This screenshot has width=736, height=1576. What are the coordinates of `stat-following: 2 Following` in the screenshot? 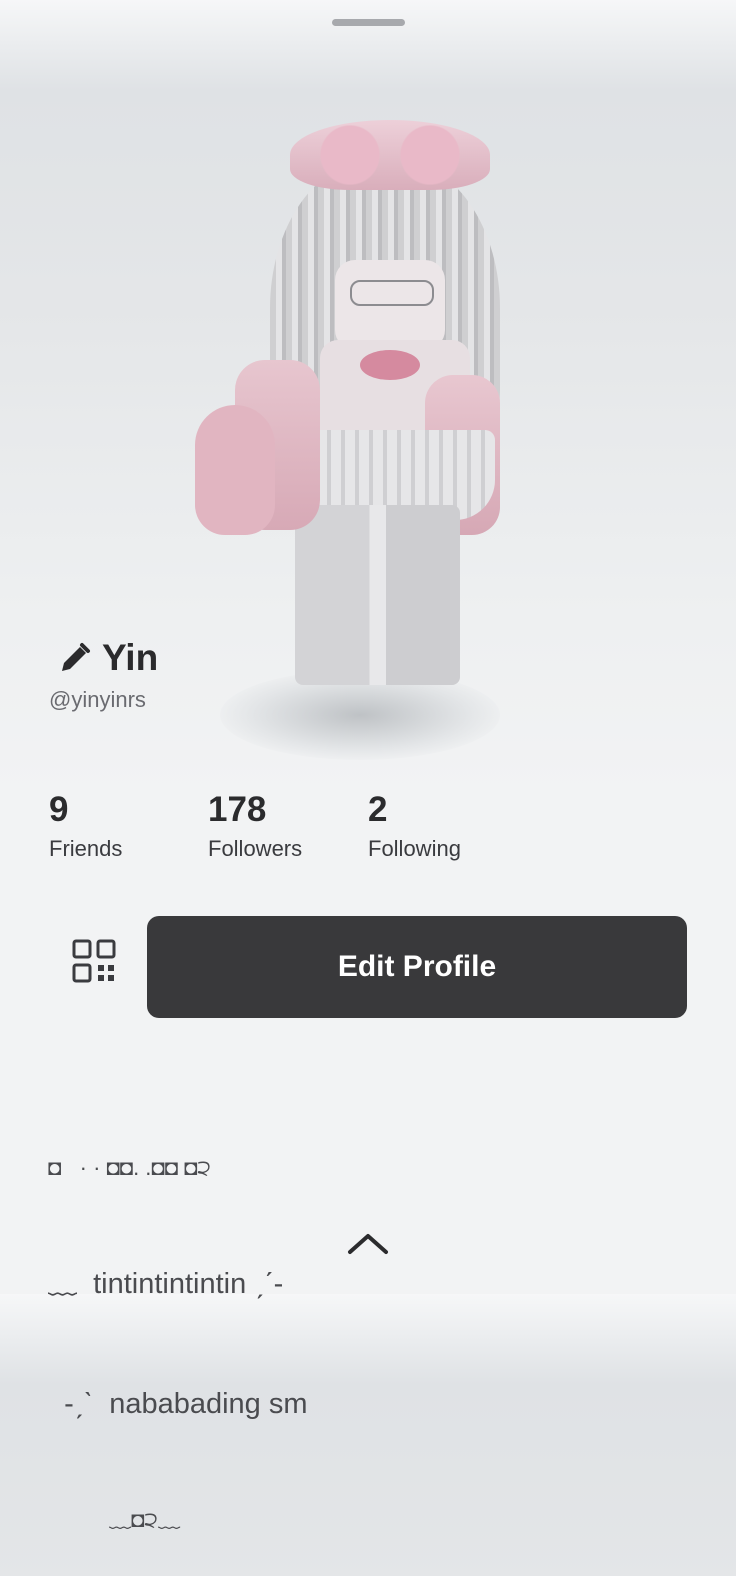 It's located at (414, 826).